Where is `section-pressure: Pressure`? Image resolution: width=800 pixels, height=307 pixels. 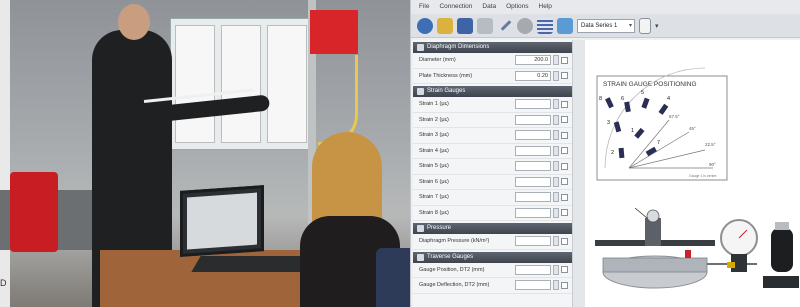
section-pressure: Pressure is located at coordinates (492, 228).